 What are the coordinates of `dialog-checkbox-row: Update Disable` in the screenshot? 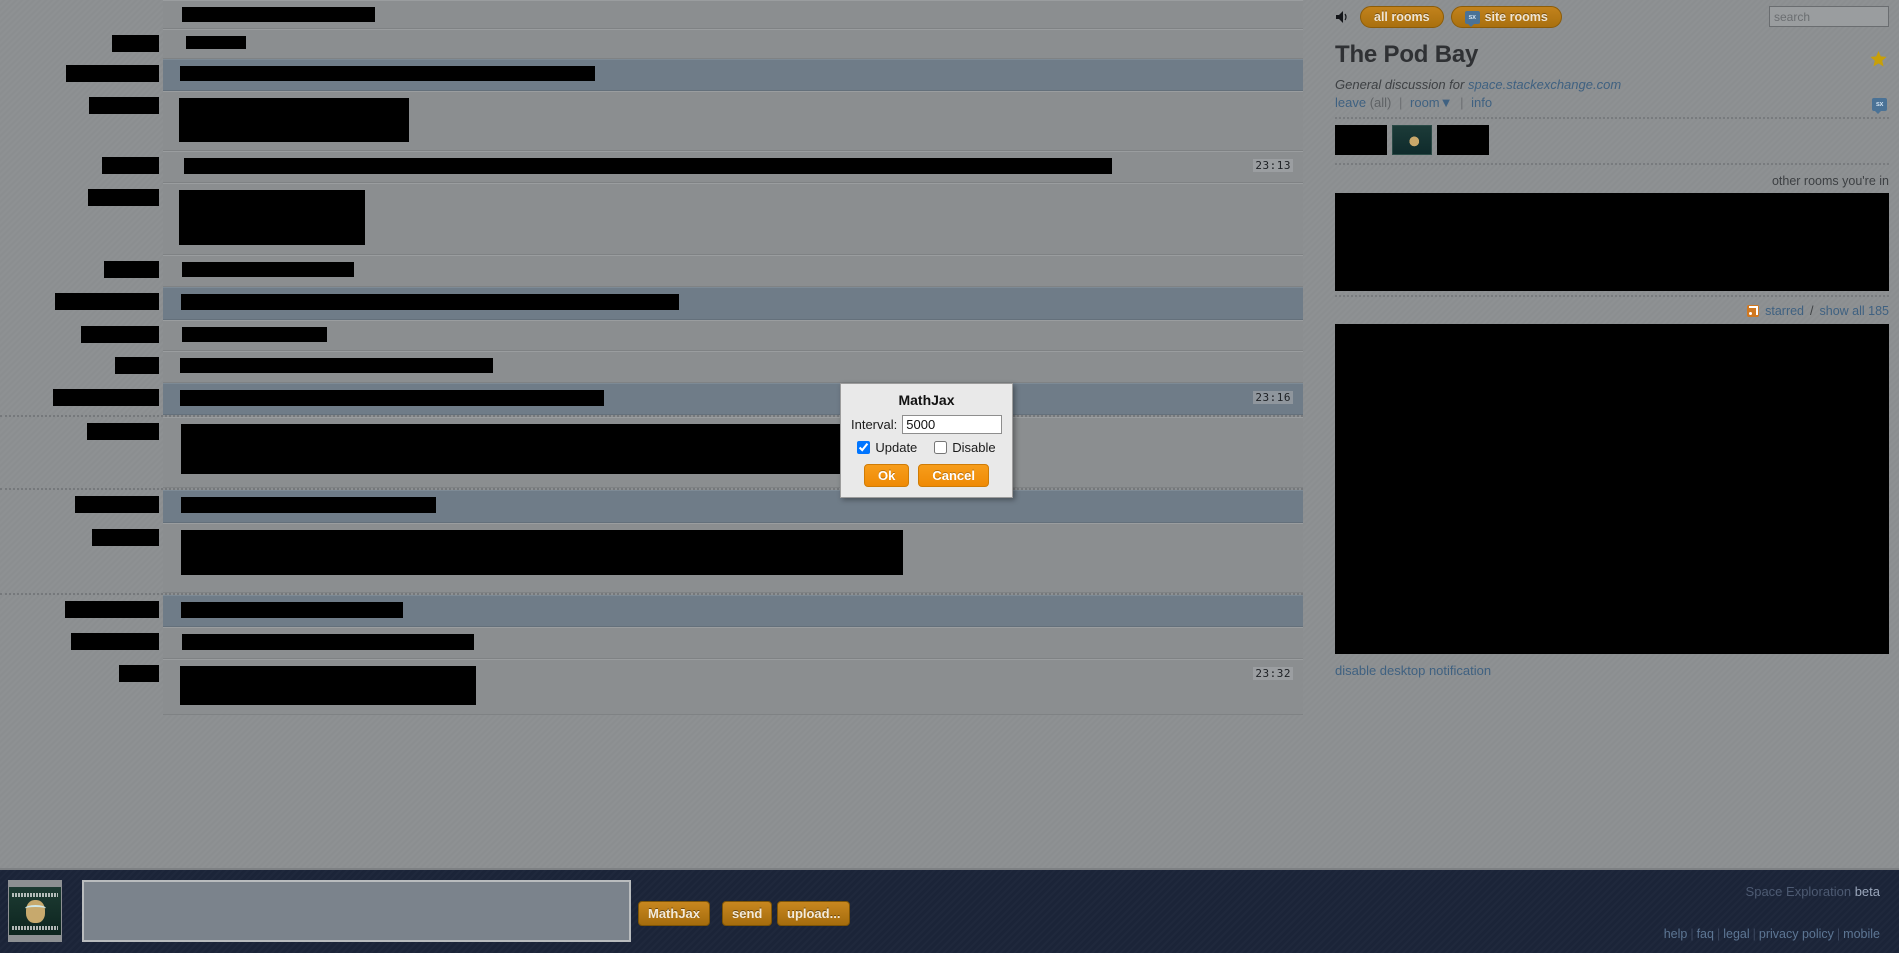 It's located at (926, 447).